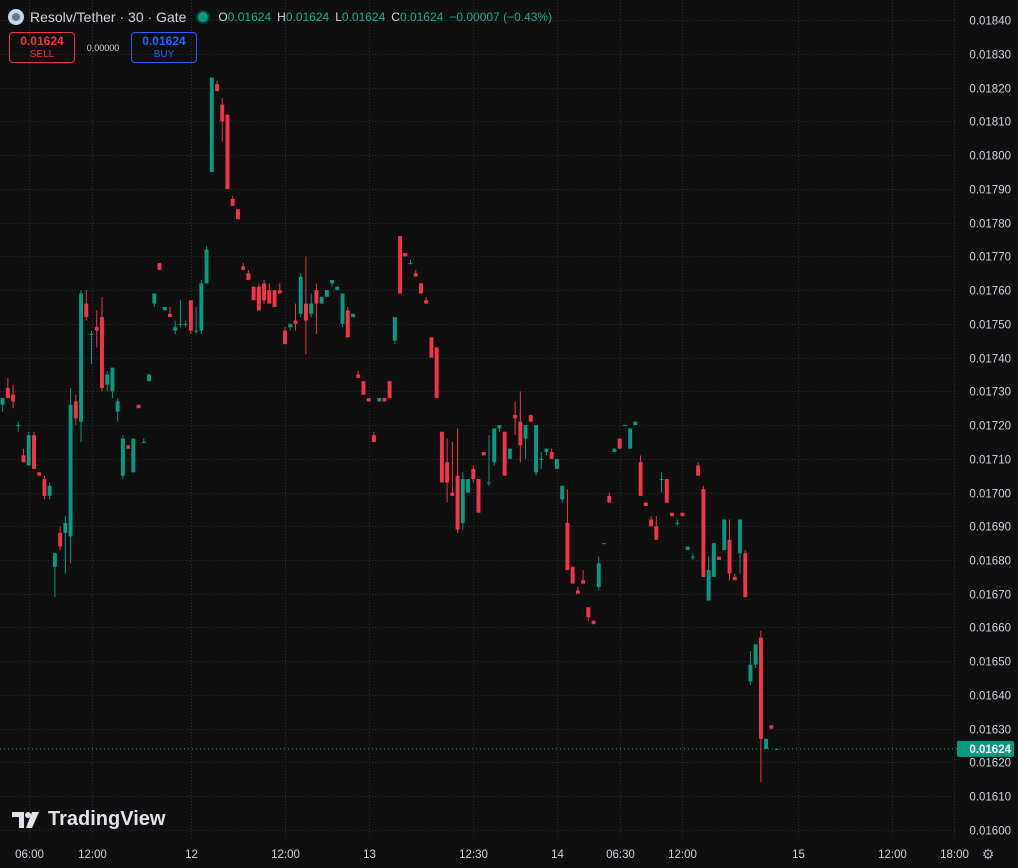 The image size is (1018, 868). Describe the element at coordinates (42, 40) in the screenshot. I see `sell-price: 0.01624` at that location.